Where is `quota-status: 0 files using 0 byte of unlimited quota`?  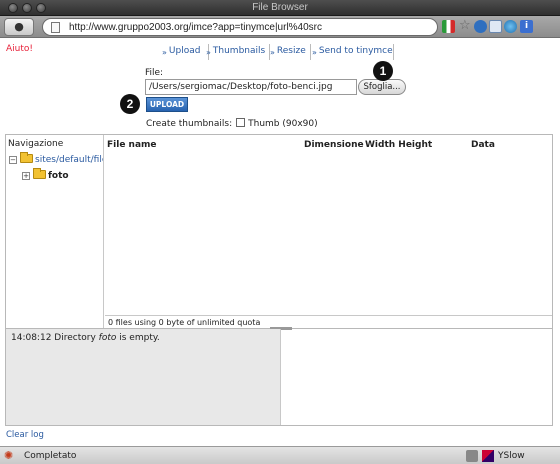
quota-status: 0 files using 0 byte of unlimited quota is located at coordinates (328, 321).